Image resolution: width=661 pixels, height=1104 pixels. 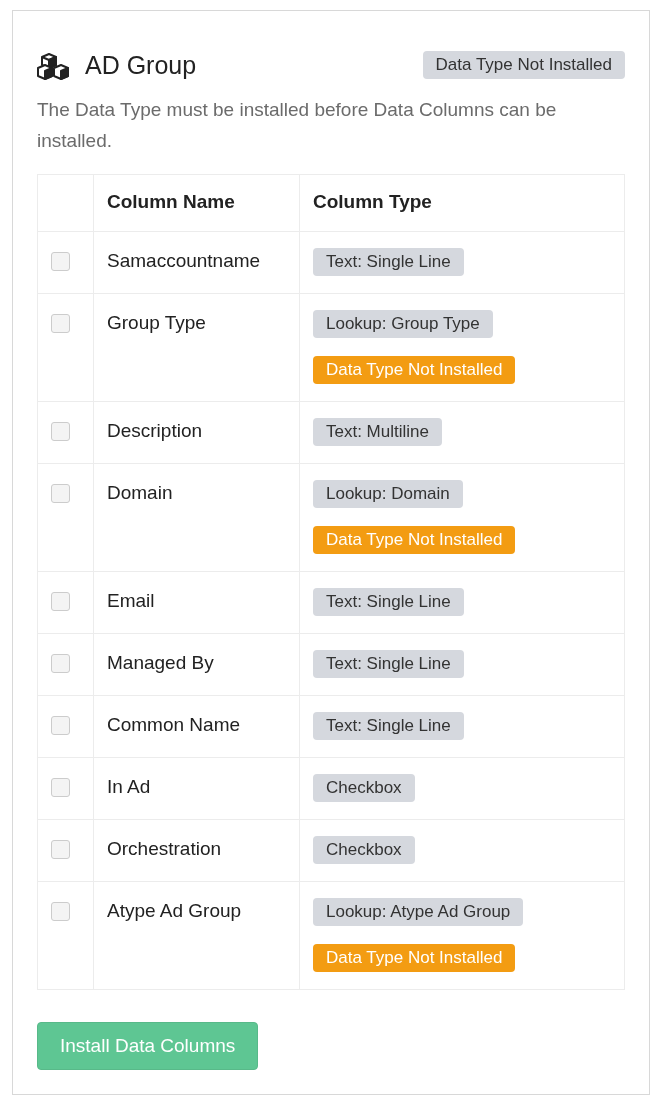 I want to click on column-name: Domain, so click(x=140, y=492).